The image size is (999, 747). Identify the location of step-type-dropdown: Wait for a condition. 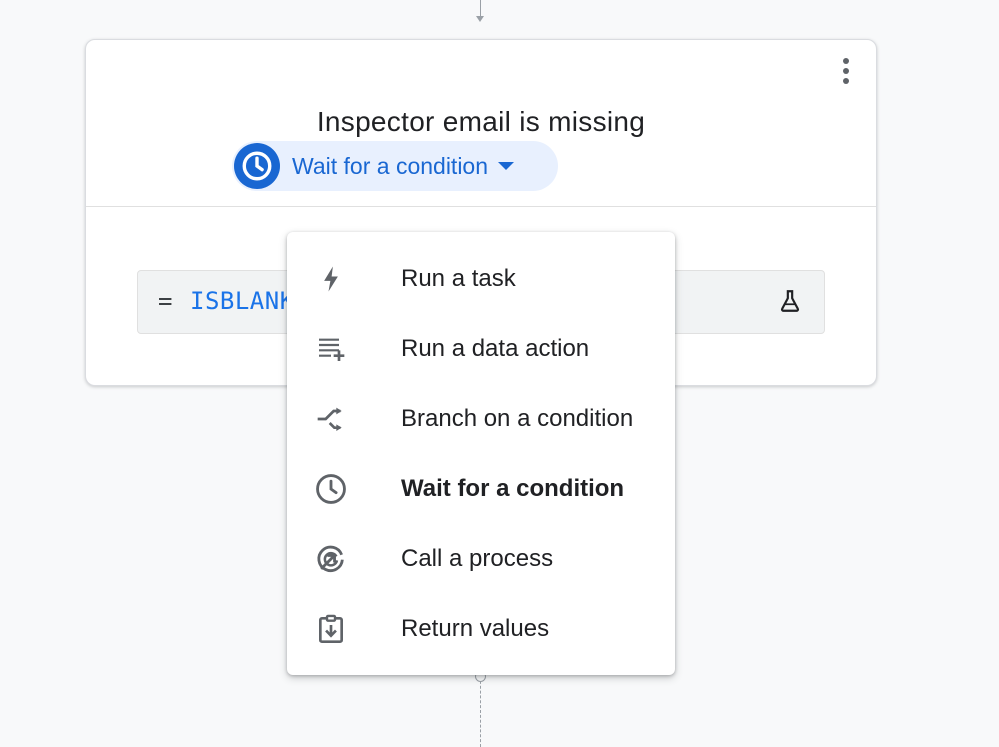
(395, 166).